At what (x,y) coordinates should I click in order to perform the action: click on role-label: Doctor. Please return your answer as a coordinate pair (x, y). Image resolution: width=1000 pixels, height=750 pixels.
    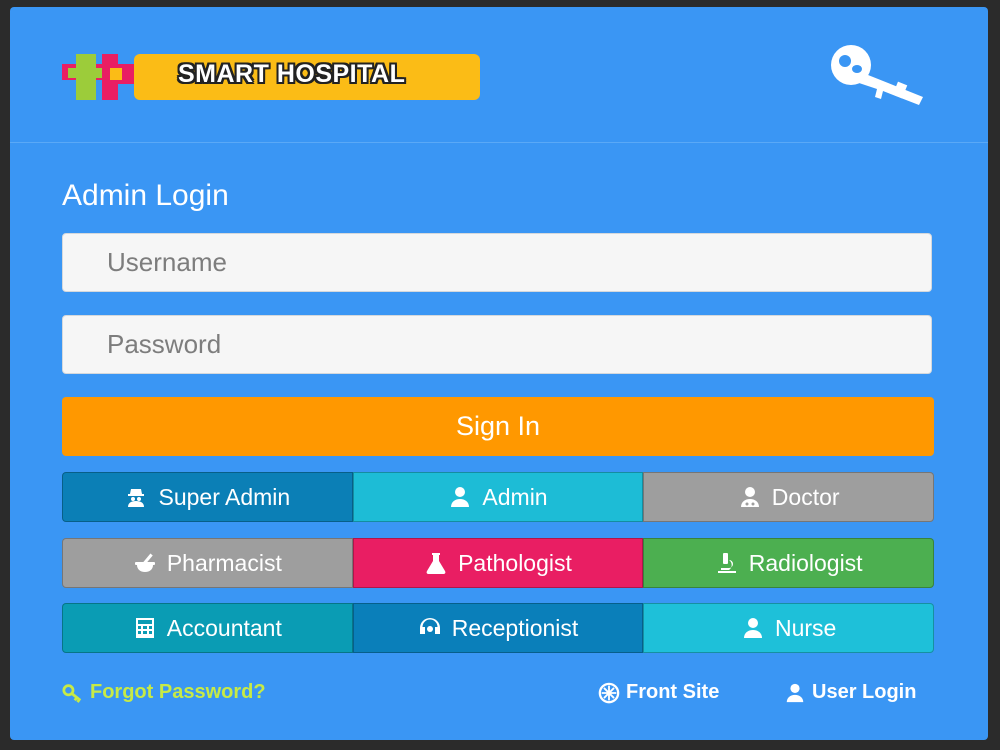
    Looking at the image, I should click on (805, 496).